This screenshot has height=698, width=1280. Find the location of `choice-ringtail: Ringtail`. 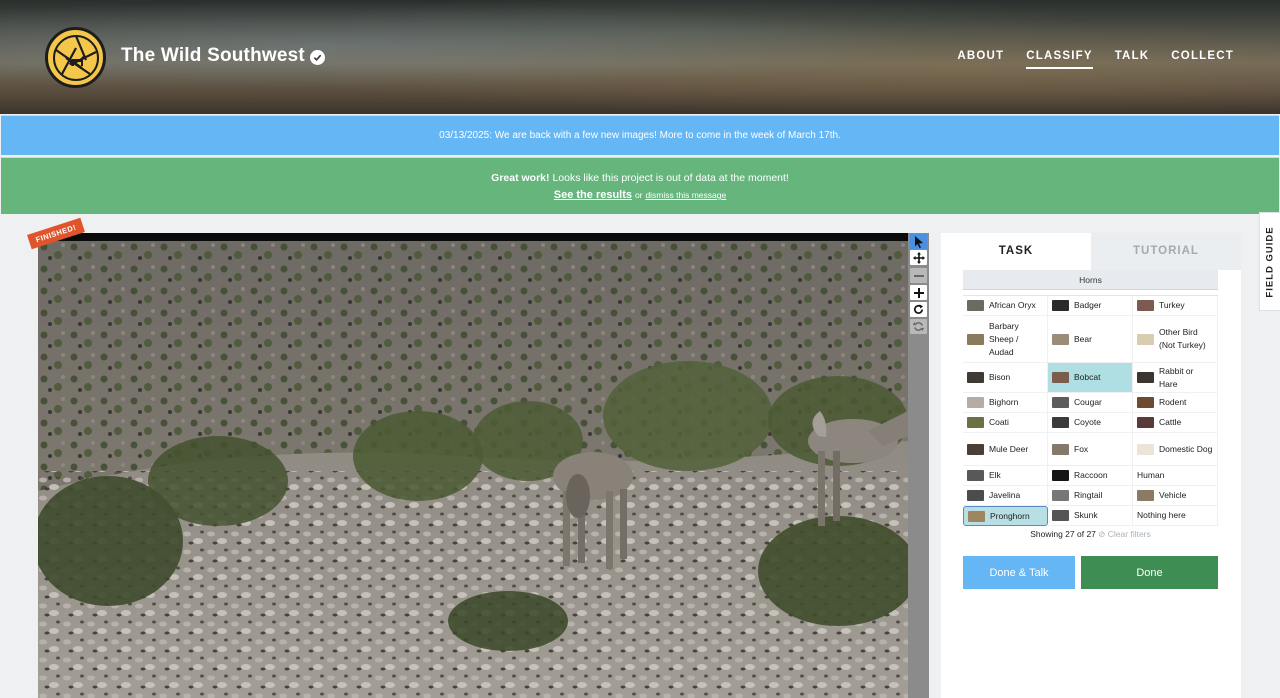

choice-ringtail: Ringtail is located at coordinates (1090, 496).